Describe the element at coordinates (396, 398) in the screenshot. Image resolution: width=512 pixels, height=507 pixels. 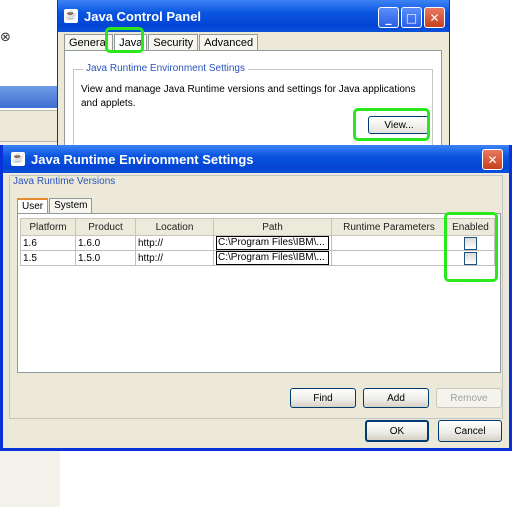
I see `add-button: Add` at that location.